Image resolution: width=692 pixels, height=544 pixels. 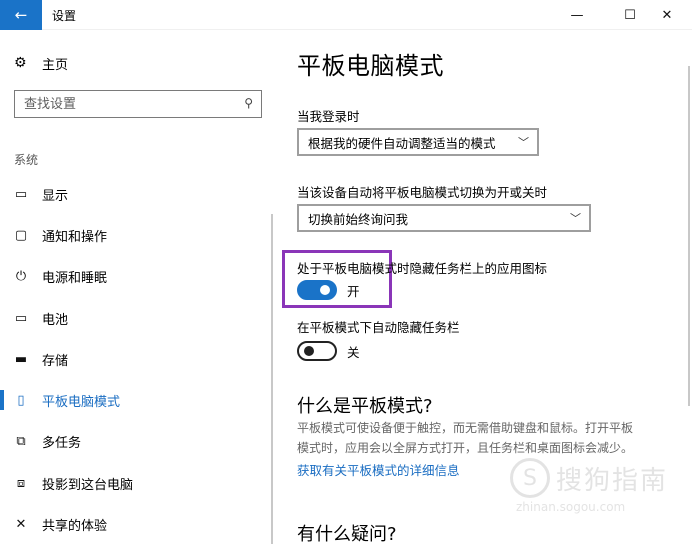 I want to click on sidebar-item-home: ⚙ 主页, so click(x=130, y=63).